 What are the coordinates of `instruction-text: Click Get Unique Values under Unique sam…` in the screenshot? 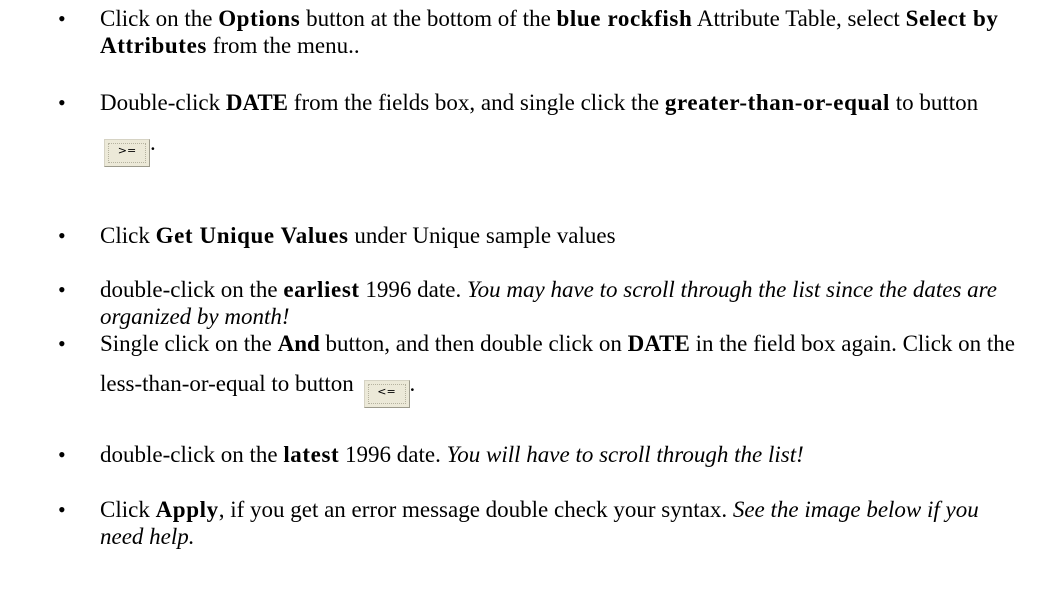 It's located at (358, 235).